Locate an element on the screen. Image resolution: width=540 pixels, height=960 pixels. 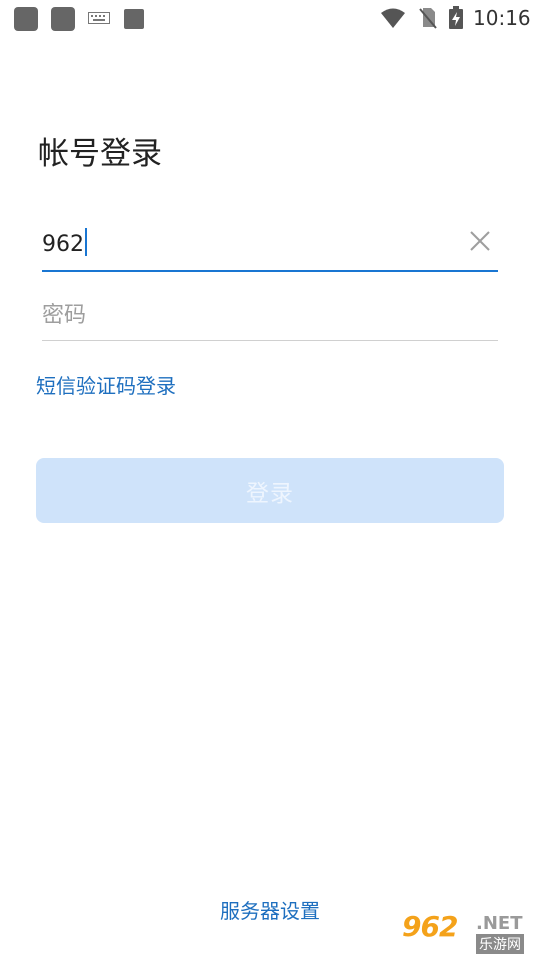
password-input is located at coordinates (252, 315).